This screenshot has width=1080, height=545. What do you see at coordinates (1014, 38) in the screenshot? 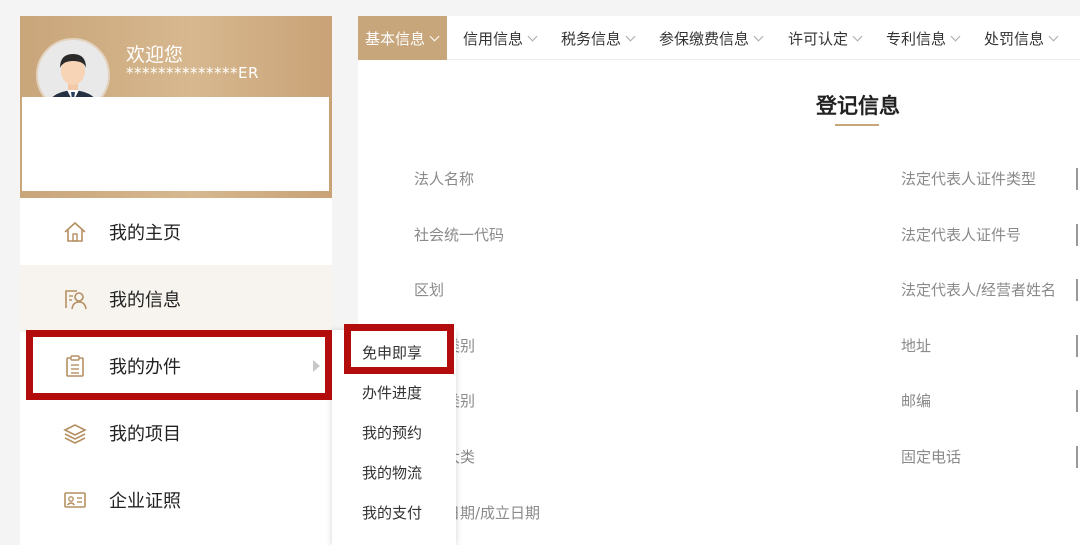
I see `tab-label: 处罚信息` at bounding box center [1014, 38].